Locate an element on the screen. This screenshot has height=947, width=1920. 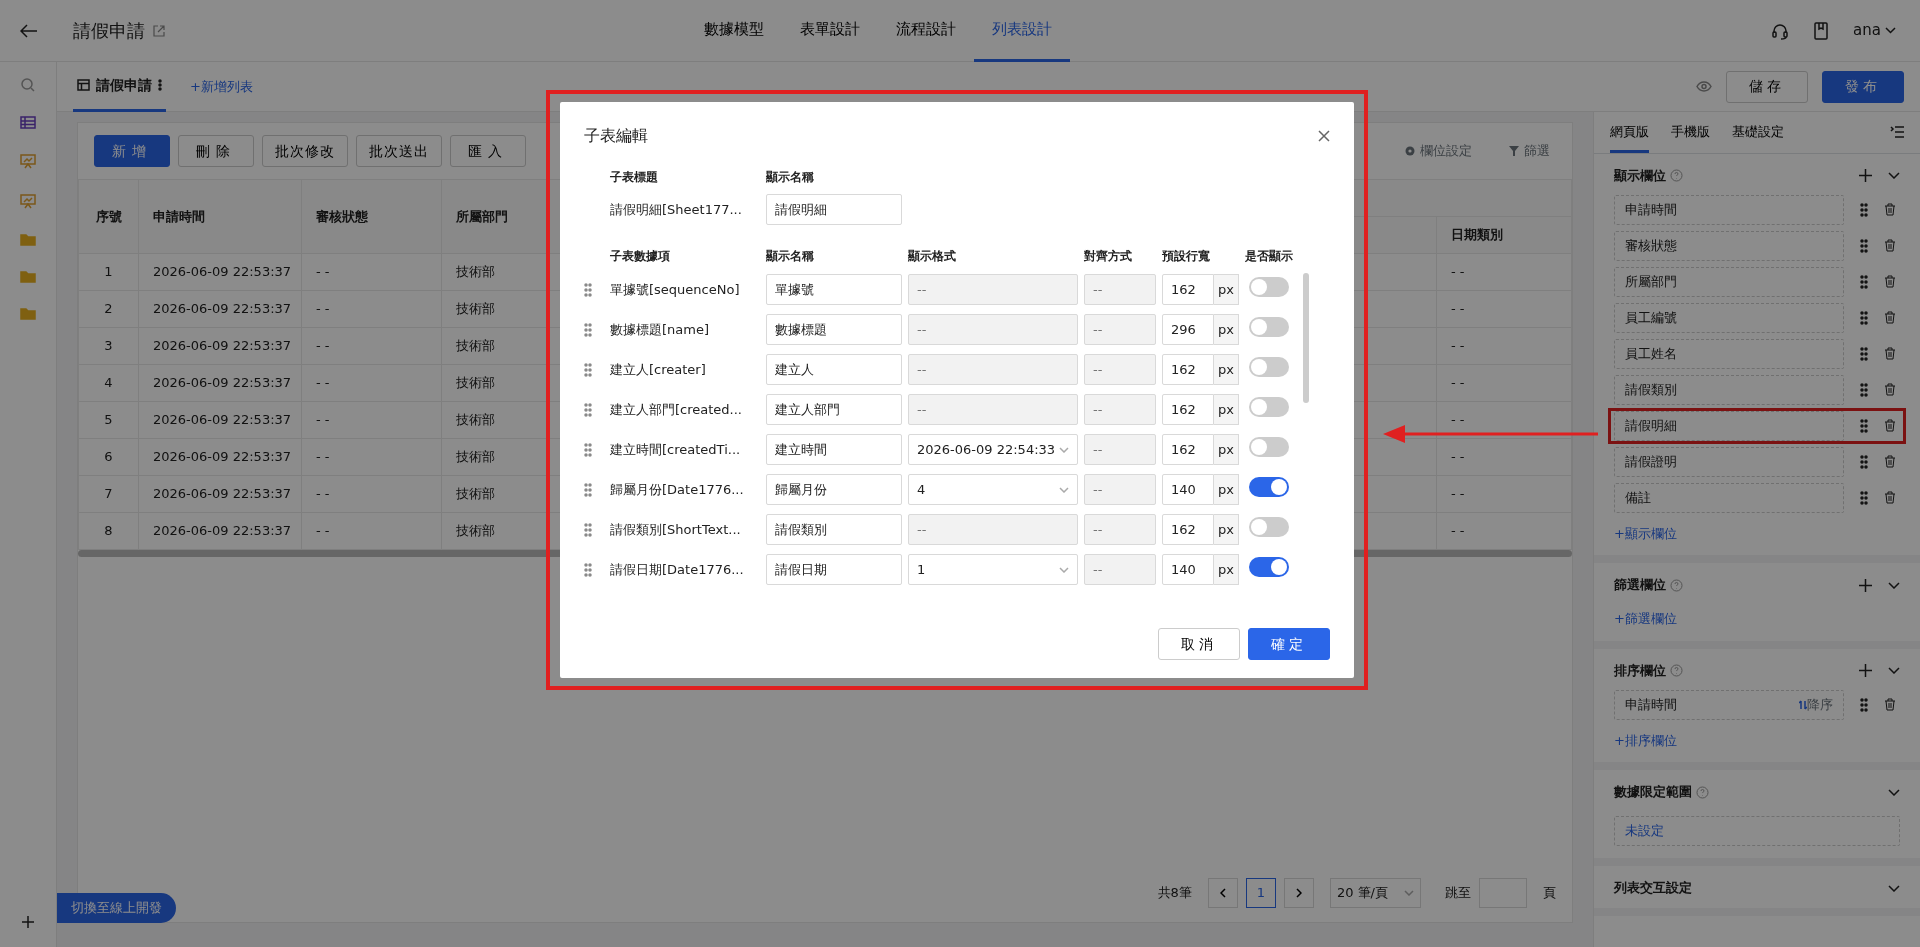
panel-tab: 手機版 is located at coordinates (1690, 132).